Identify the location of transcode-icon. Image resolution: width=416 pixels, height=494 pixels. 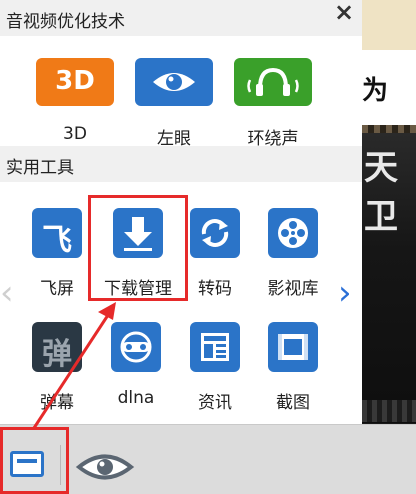
(215, 233).